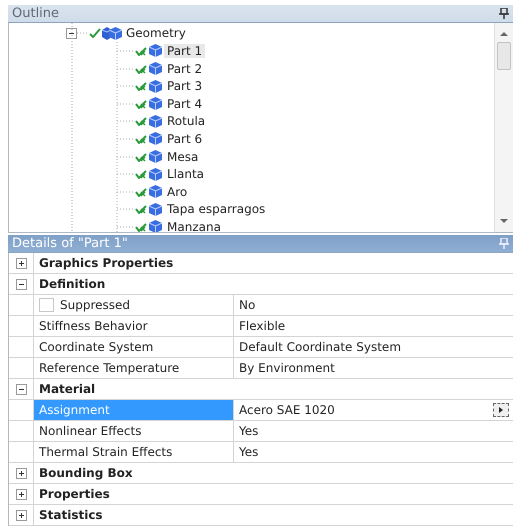 The width and height of the screenshot is (513, 526). What do you see at coordinates (185, 69) in the screenshot?
I see `tree-item: Part 2` at bounding box center [185, 69].